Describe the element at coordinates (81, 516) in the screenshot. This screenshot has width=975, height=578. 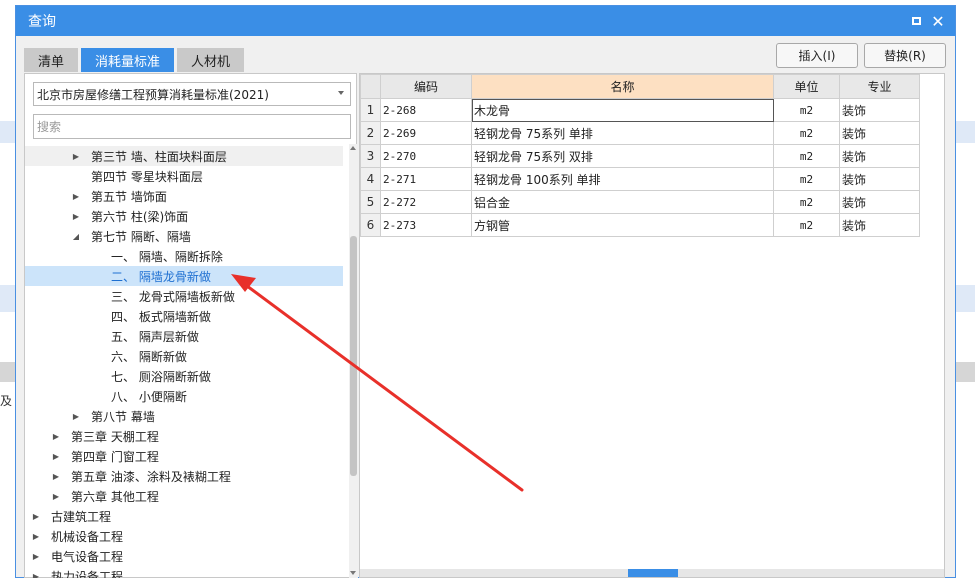
I see `tree-item-label: 古建筑工程` at that location.